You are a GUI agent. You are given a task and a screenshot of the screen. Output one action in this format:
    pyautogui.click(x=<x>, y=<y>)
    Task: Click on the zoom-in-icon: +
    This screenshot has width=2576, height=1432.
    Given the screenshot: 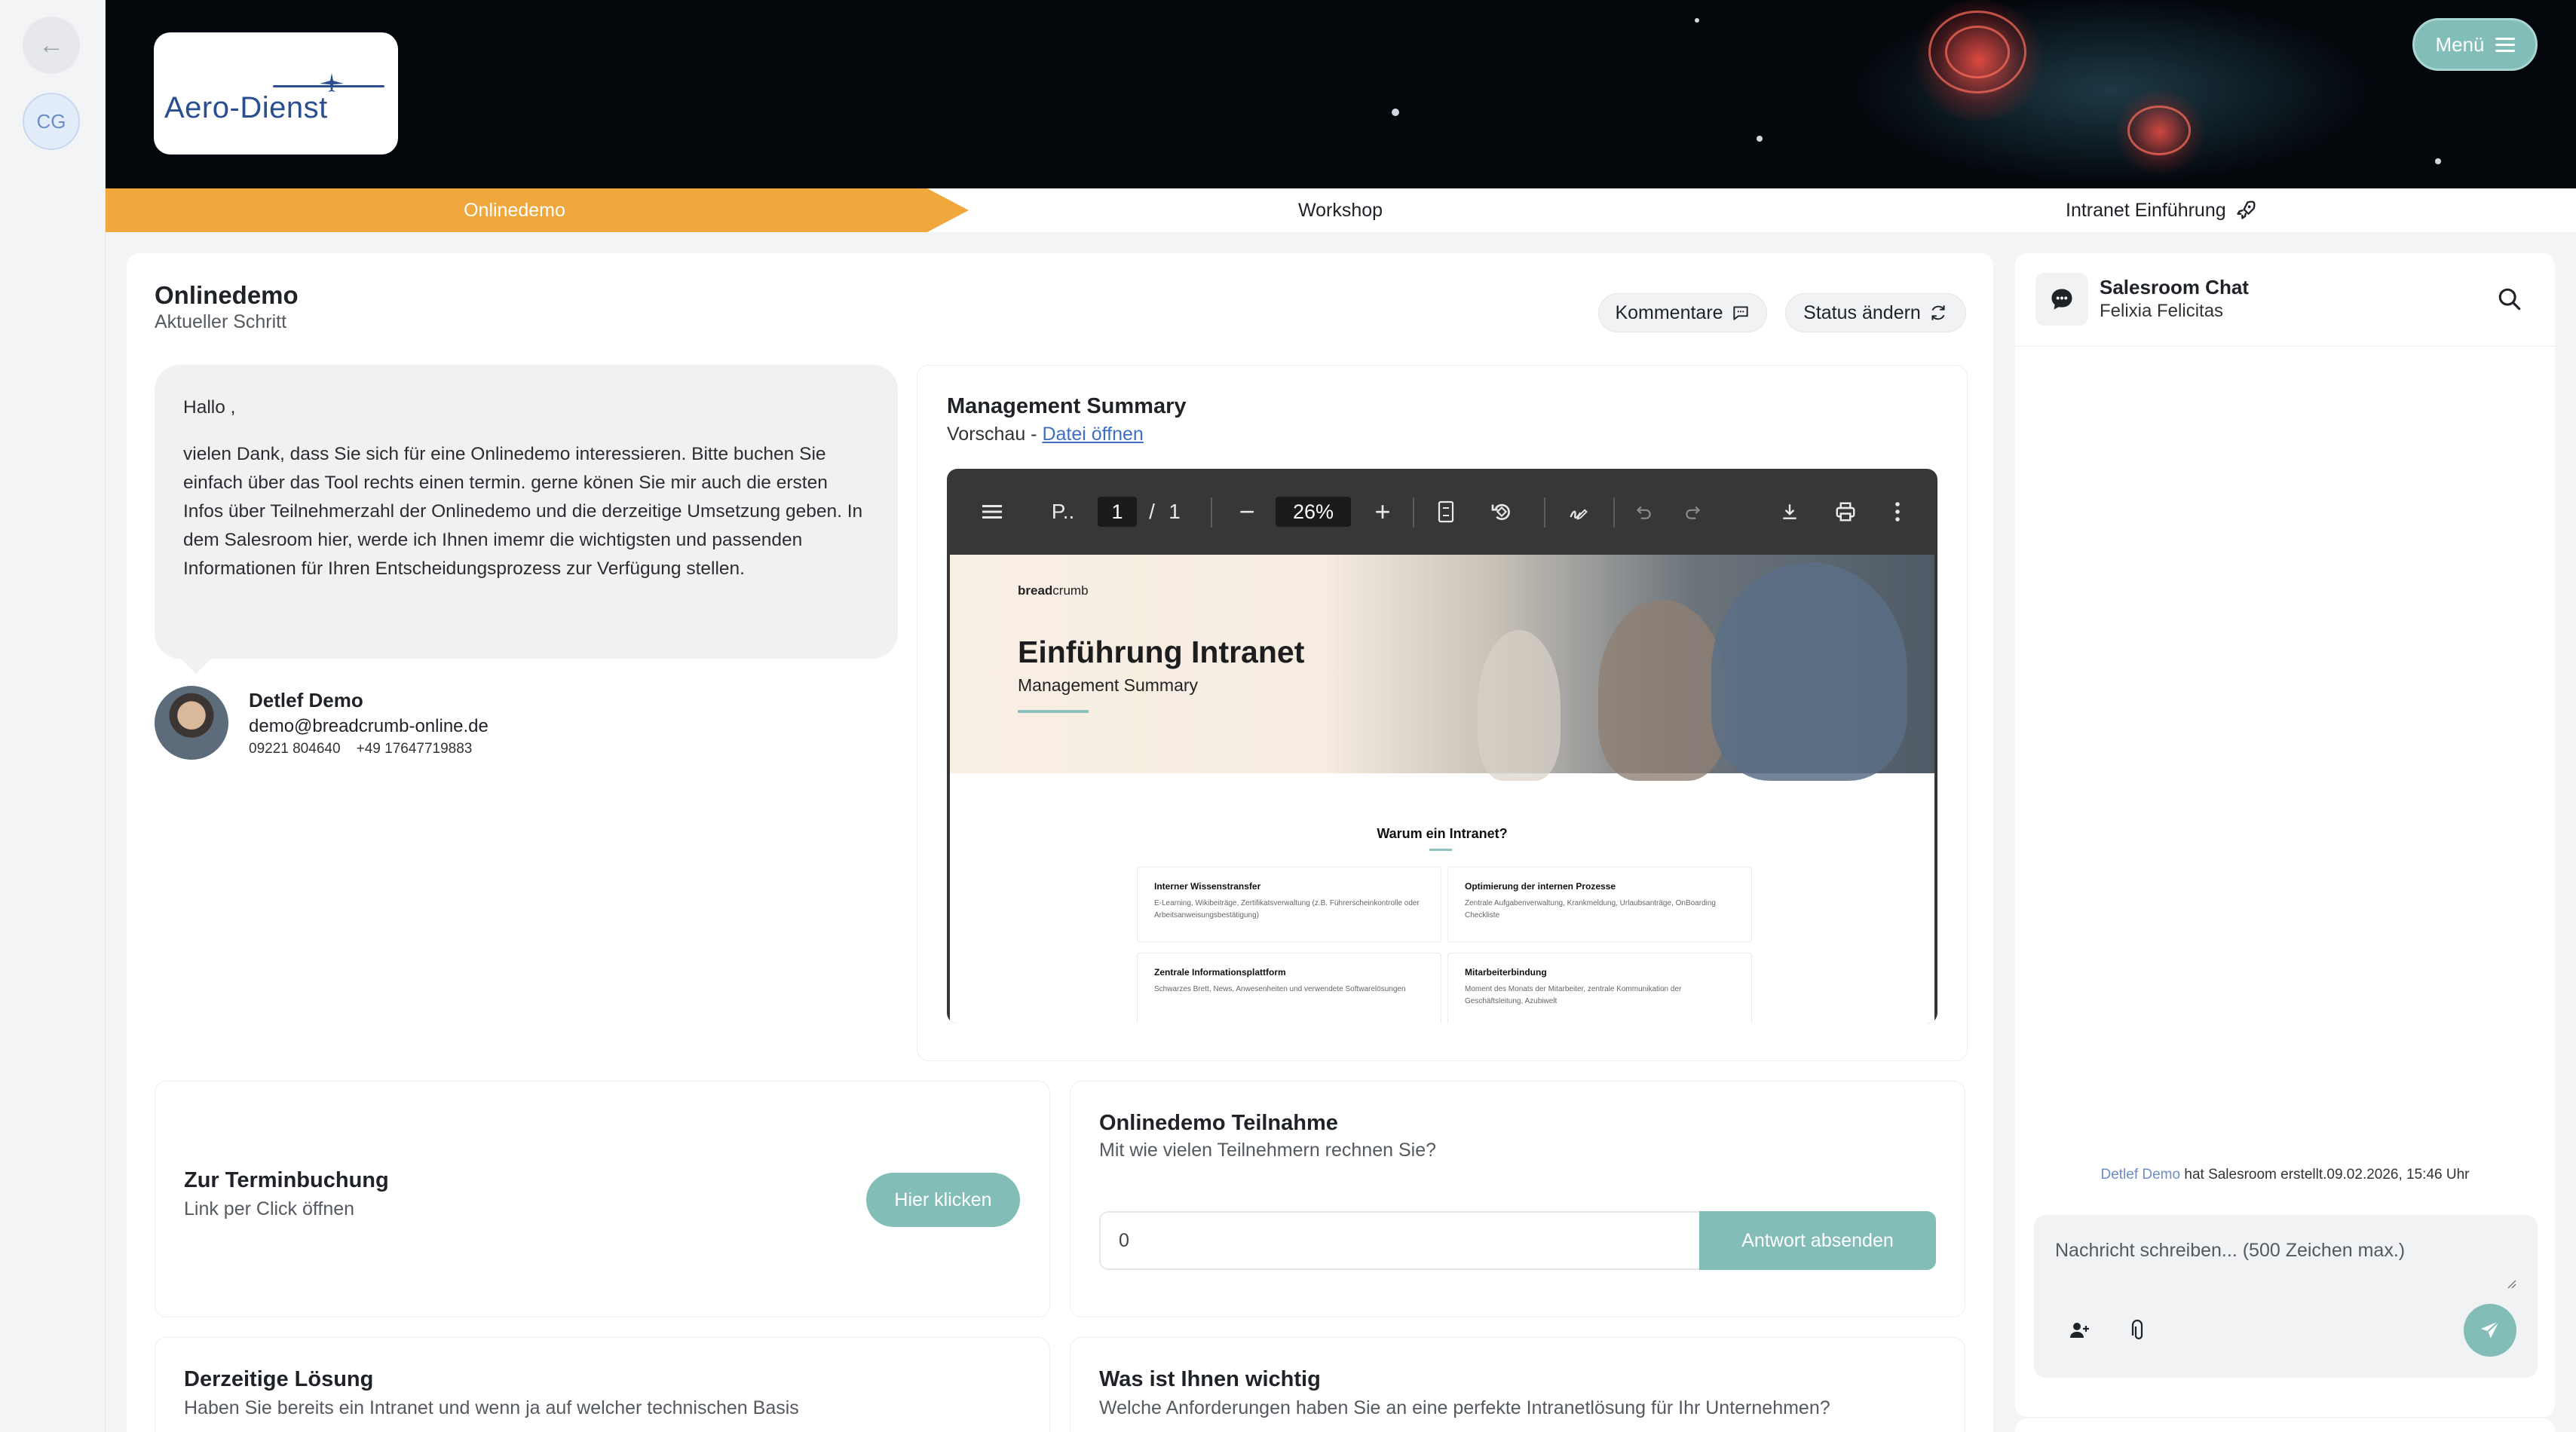 What is the action you would take?
    pyautogui.click(x=1382, y=512)
    